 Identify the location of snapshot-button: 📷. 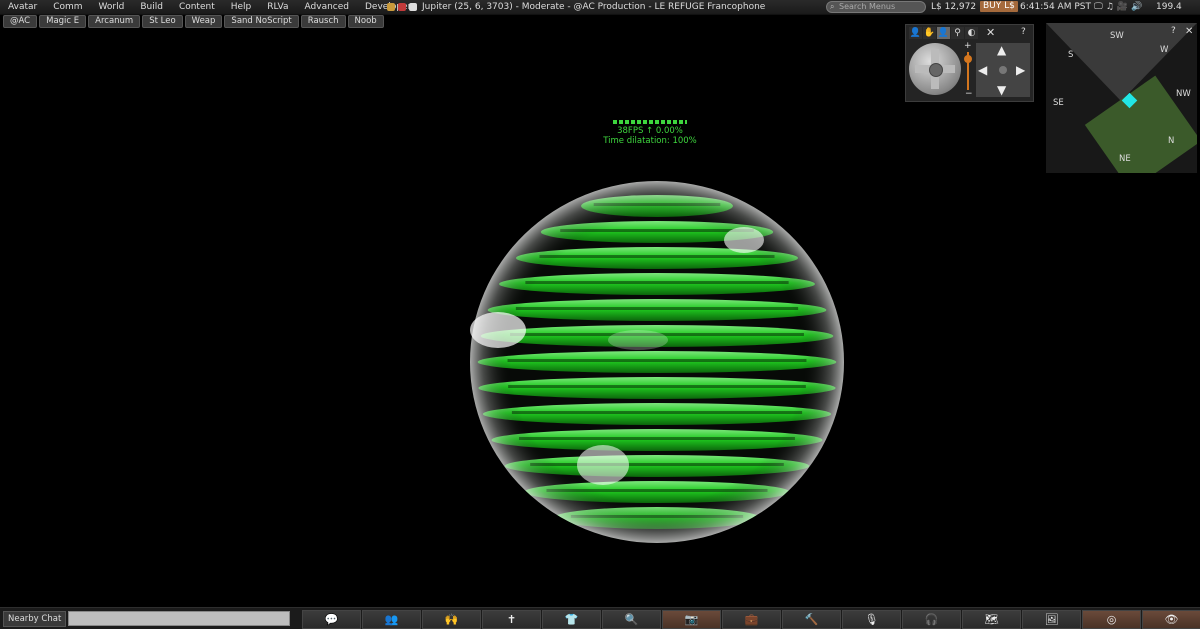
(691, 619).